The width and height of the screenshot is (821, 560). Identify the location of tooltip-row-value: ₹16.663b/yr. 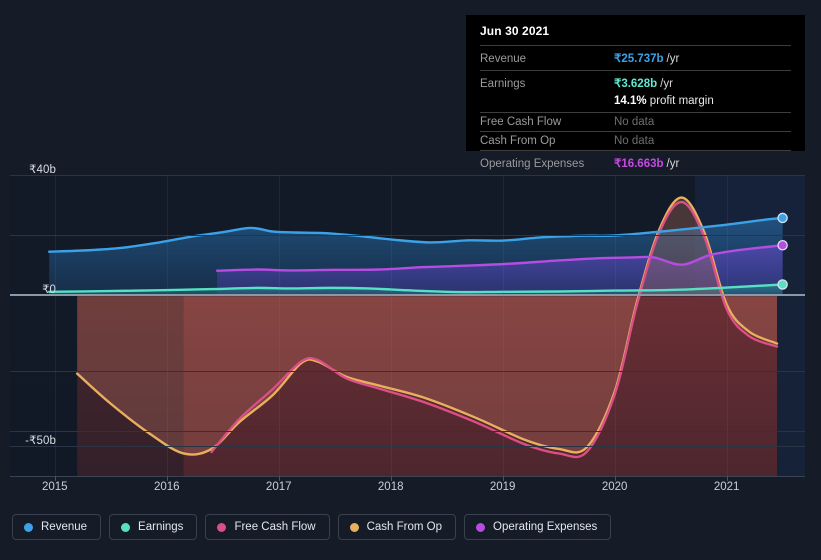
(646, 163).